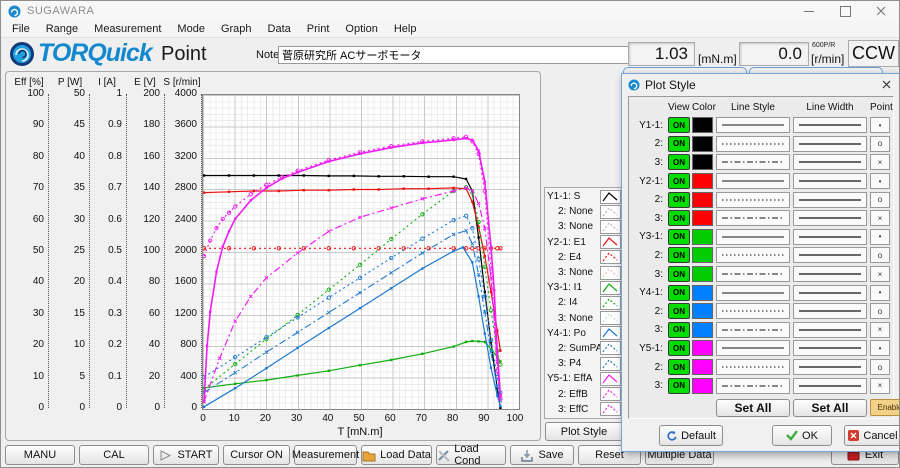 The width and height of the screenshot is (900, 468). What do you see at coordinates (881, 11) in the screenshot?
I see `close-icon` at bounding box center [881, 11].